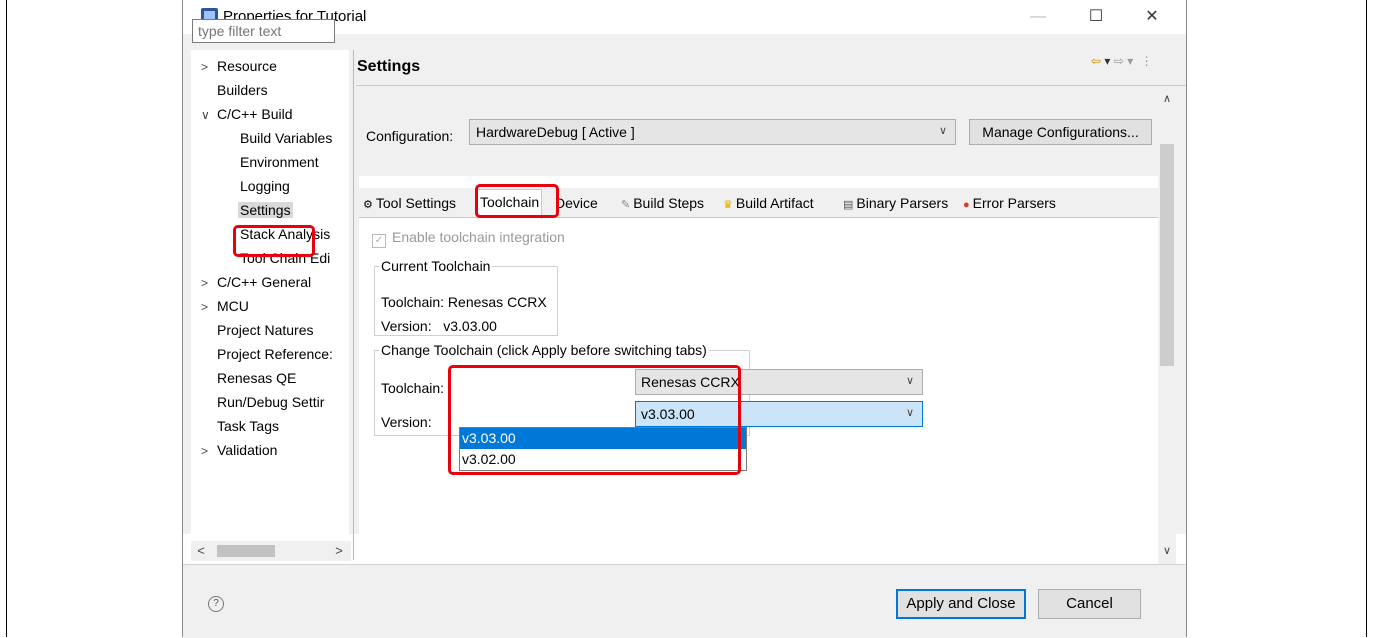  I want to click on dialog-footer: ? Apply and Close Cancel, so click(684, 601).